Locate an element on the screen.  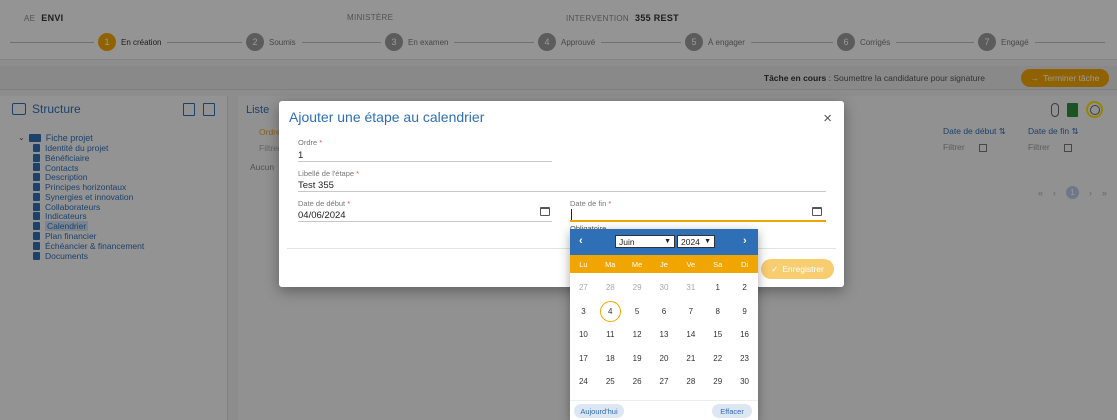
ordre-label: Ordre * is located at coordinates (310, 142).